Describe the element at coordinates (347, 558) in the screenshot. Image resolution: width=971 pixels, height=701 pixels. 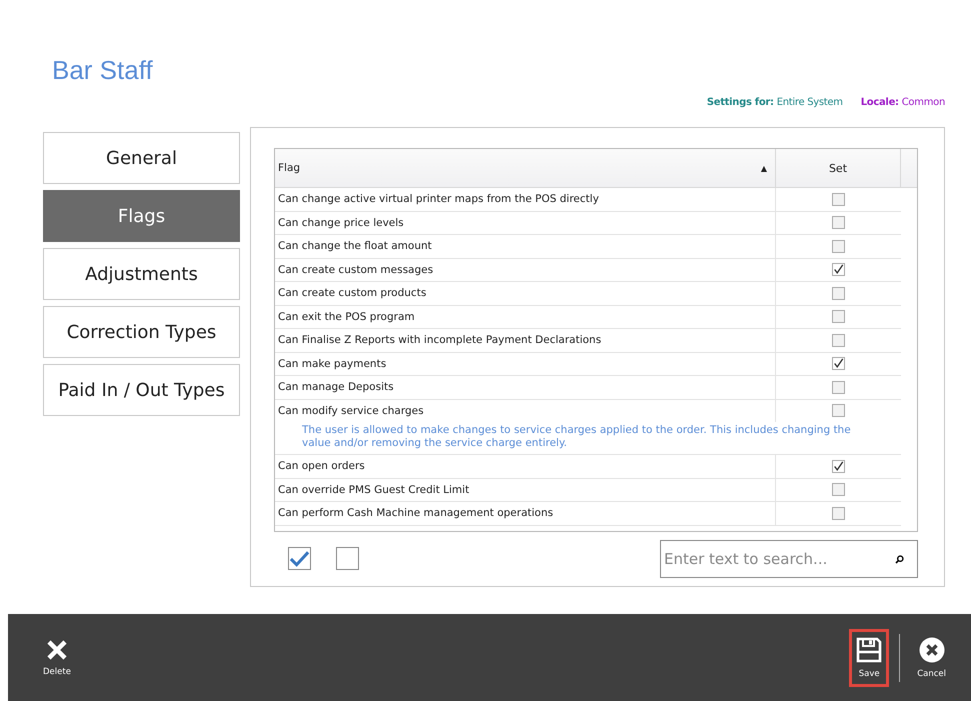
I see `uncheck-all-button` at that location.